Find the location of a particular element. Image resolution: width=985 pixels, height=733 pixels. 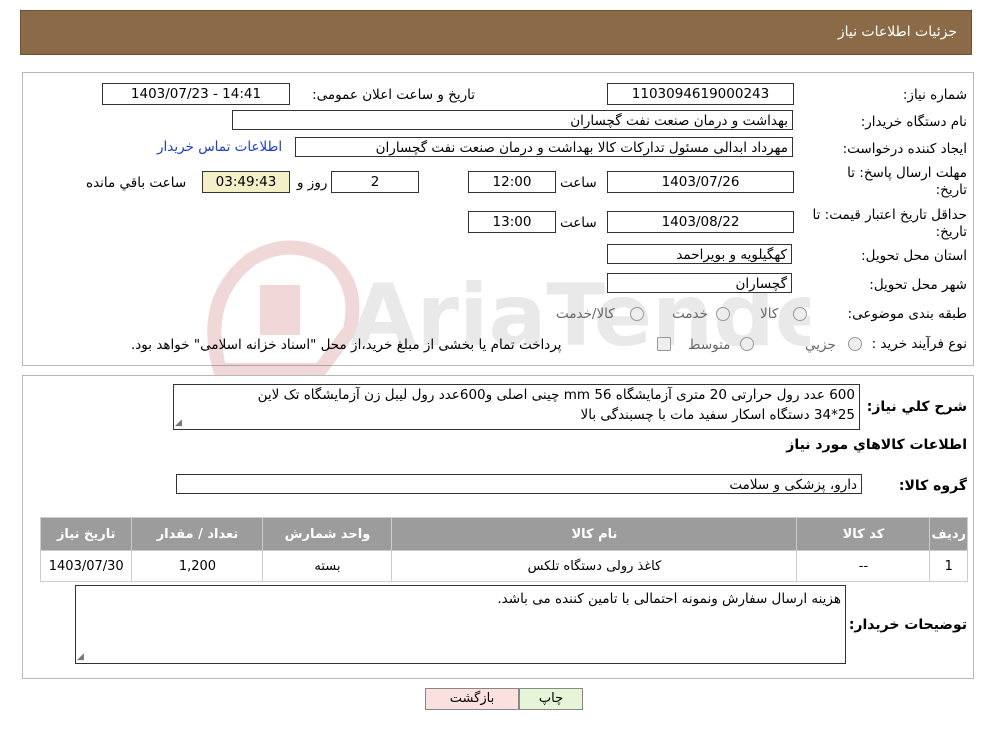

buyer-org-field: بهداشت و درمان صنعت نفت گچساران is located at coordinates (512, 120).